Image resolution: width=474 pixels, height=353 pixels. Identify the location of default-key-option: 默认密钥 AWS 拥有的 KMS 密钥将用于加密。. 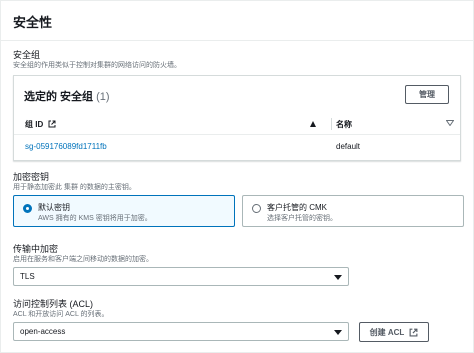
(124, 211).